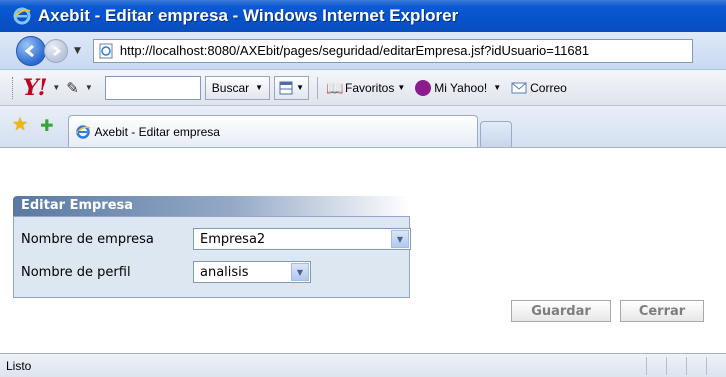 Image resolution: width=726 pixels, height=377 pixels. I want to click on ie-logo-icon, so click(22, 16).